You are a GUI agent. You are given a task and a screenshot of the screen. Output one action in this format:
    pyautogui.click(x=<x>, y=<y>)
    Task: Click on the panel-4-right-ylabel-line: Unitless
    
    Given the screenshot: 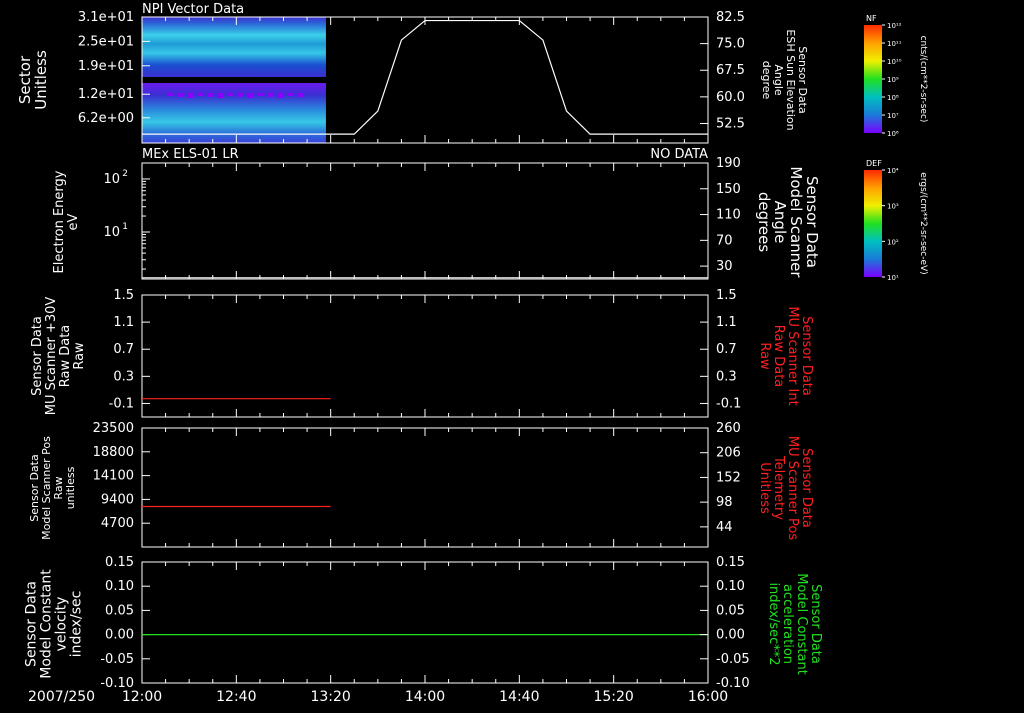 What is the action you would take?
    pyautogui.click(x=764, y=488)
    